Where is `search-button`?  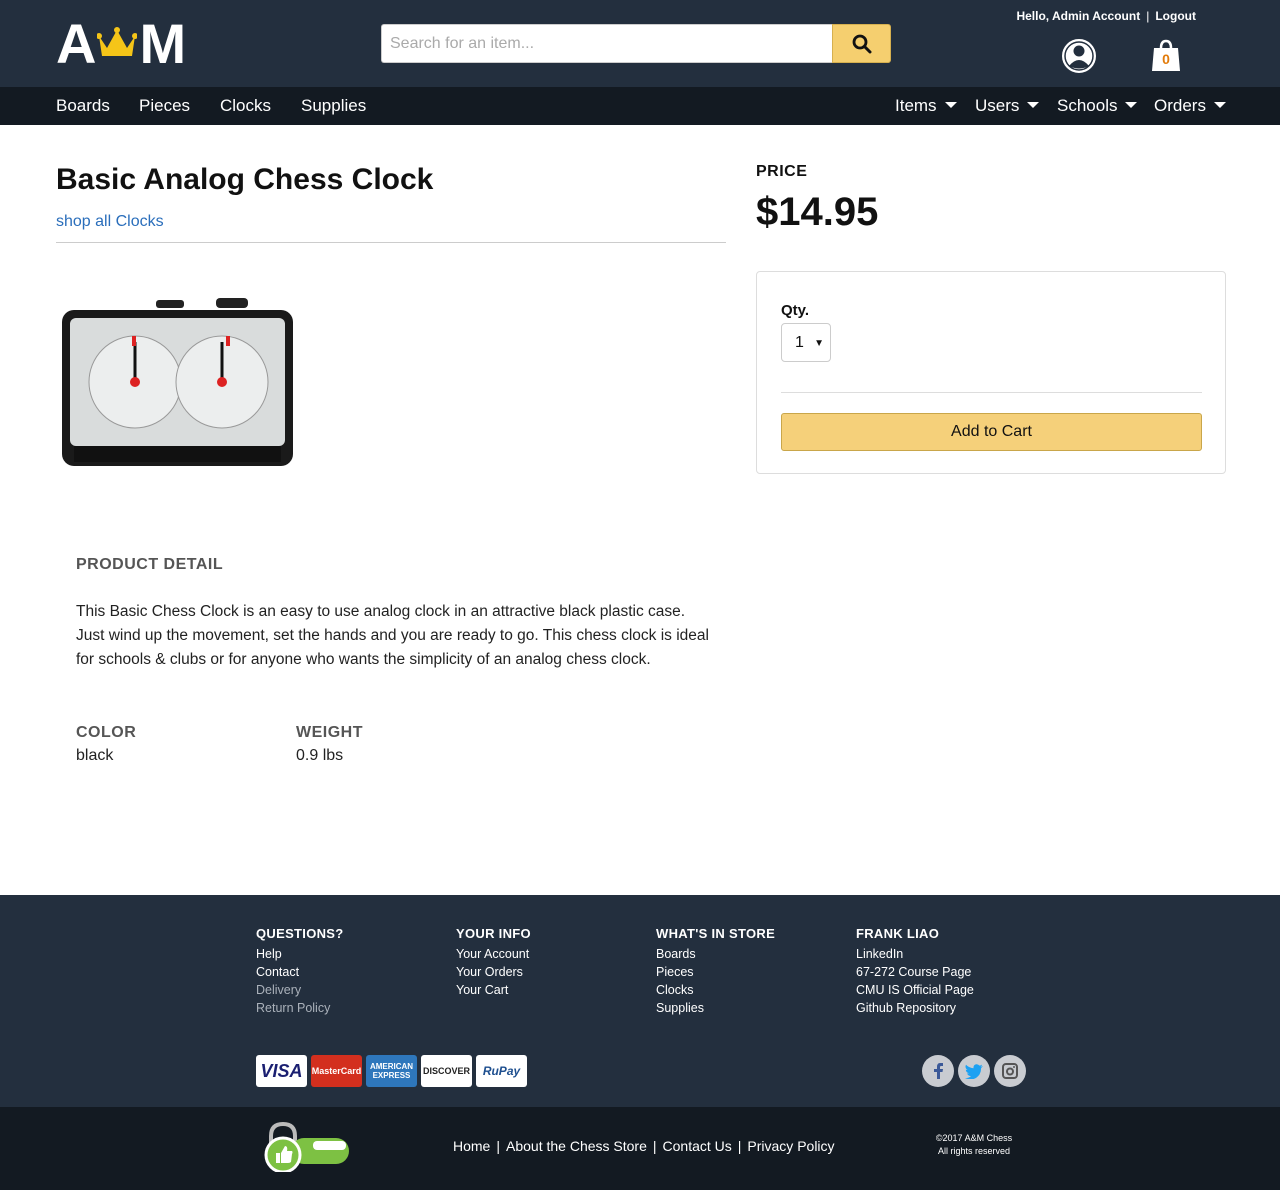
search-button is located at coordinates (861, 43).